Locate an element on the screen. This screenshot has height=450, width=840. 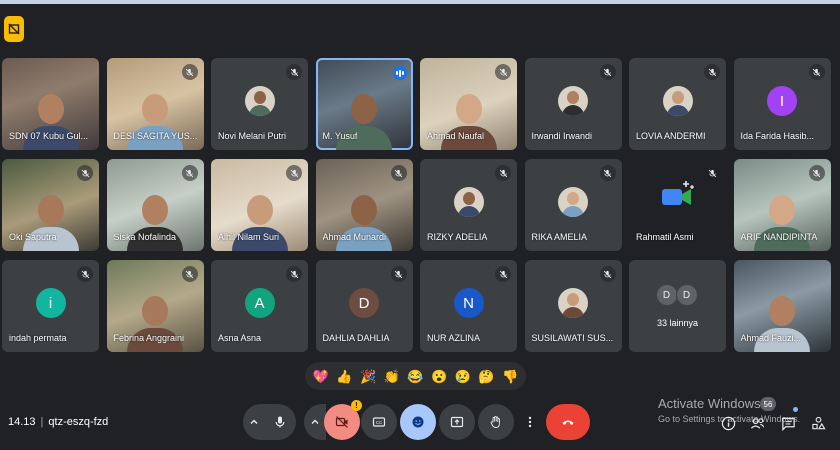
party-popper-icon: 🎉 is located at coordinates (368, 376).